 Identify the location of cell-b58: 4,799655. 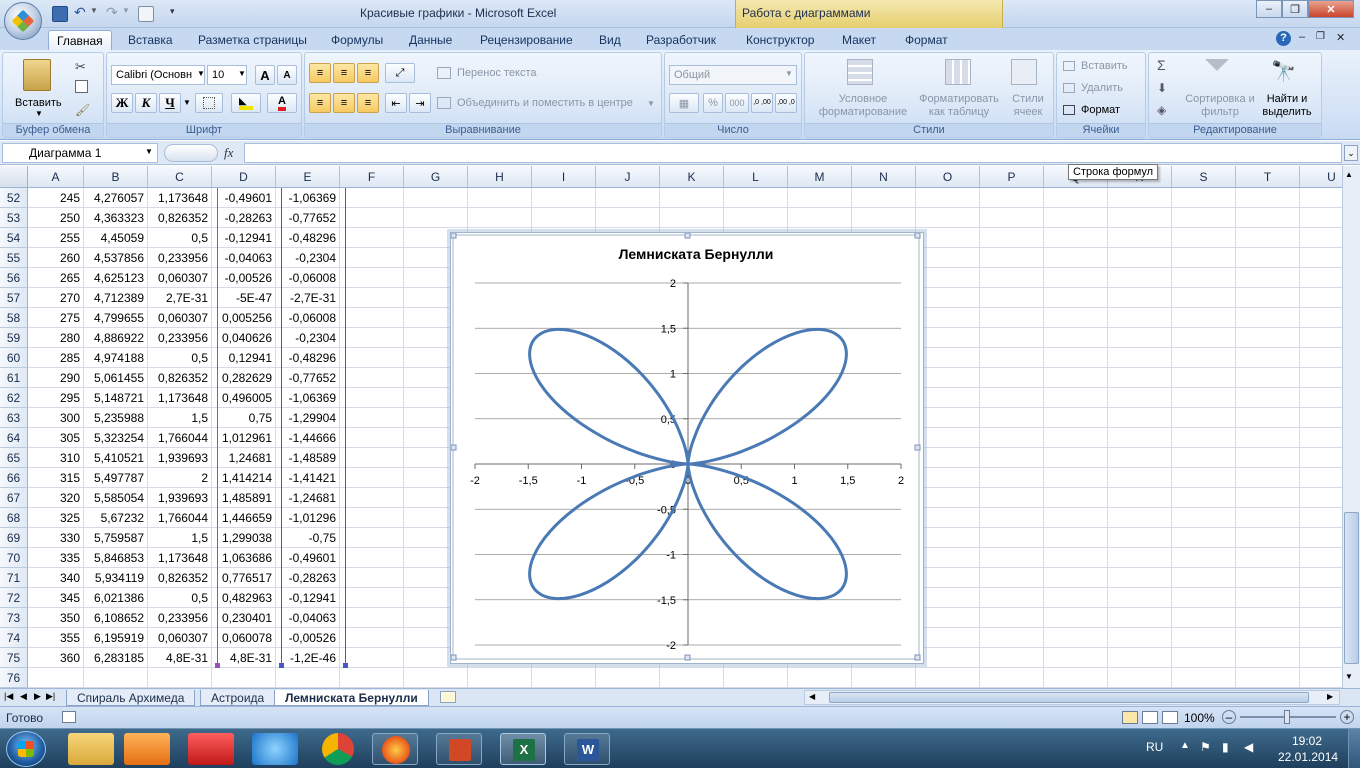
(116, 318).